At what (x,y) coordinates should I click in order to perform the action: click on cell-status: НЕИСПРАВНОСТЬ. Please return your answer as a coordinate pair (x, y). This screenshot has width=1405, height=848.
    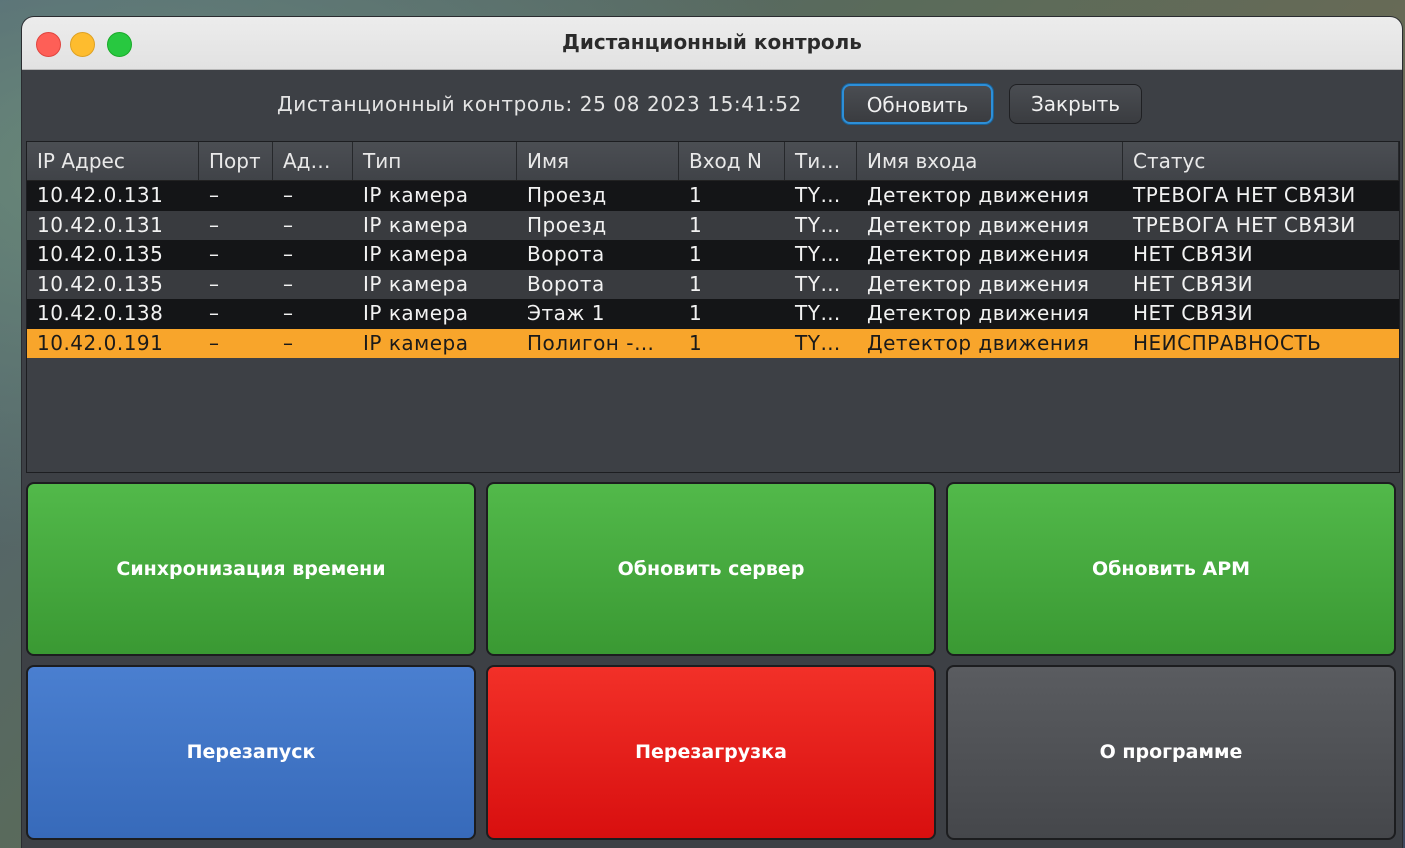
    Looking at the image, I should click on (1227, 342).